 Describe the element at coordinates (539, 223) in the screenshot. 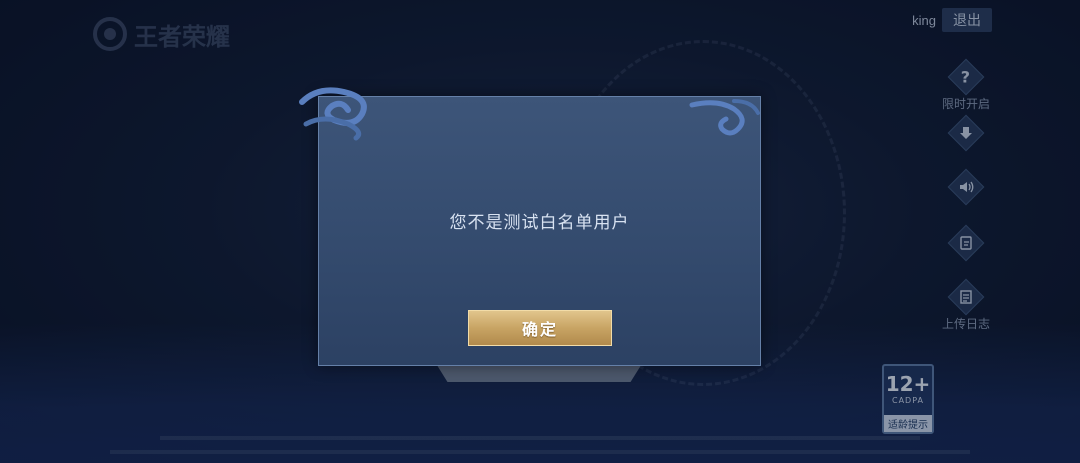

I see `dialog-message: 您不是测试白名单用户` at that location.